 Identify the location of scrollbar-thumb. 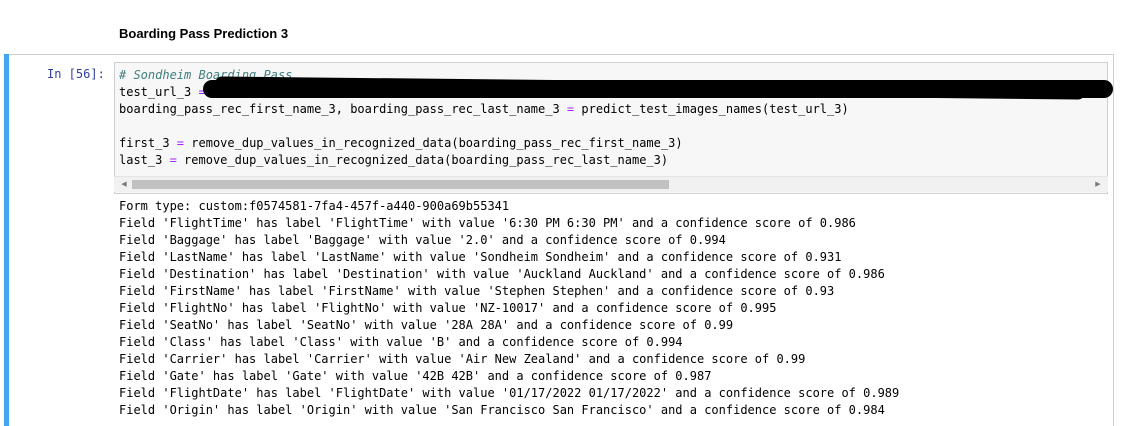
(400, 184).